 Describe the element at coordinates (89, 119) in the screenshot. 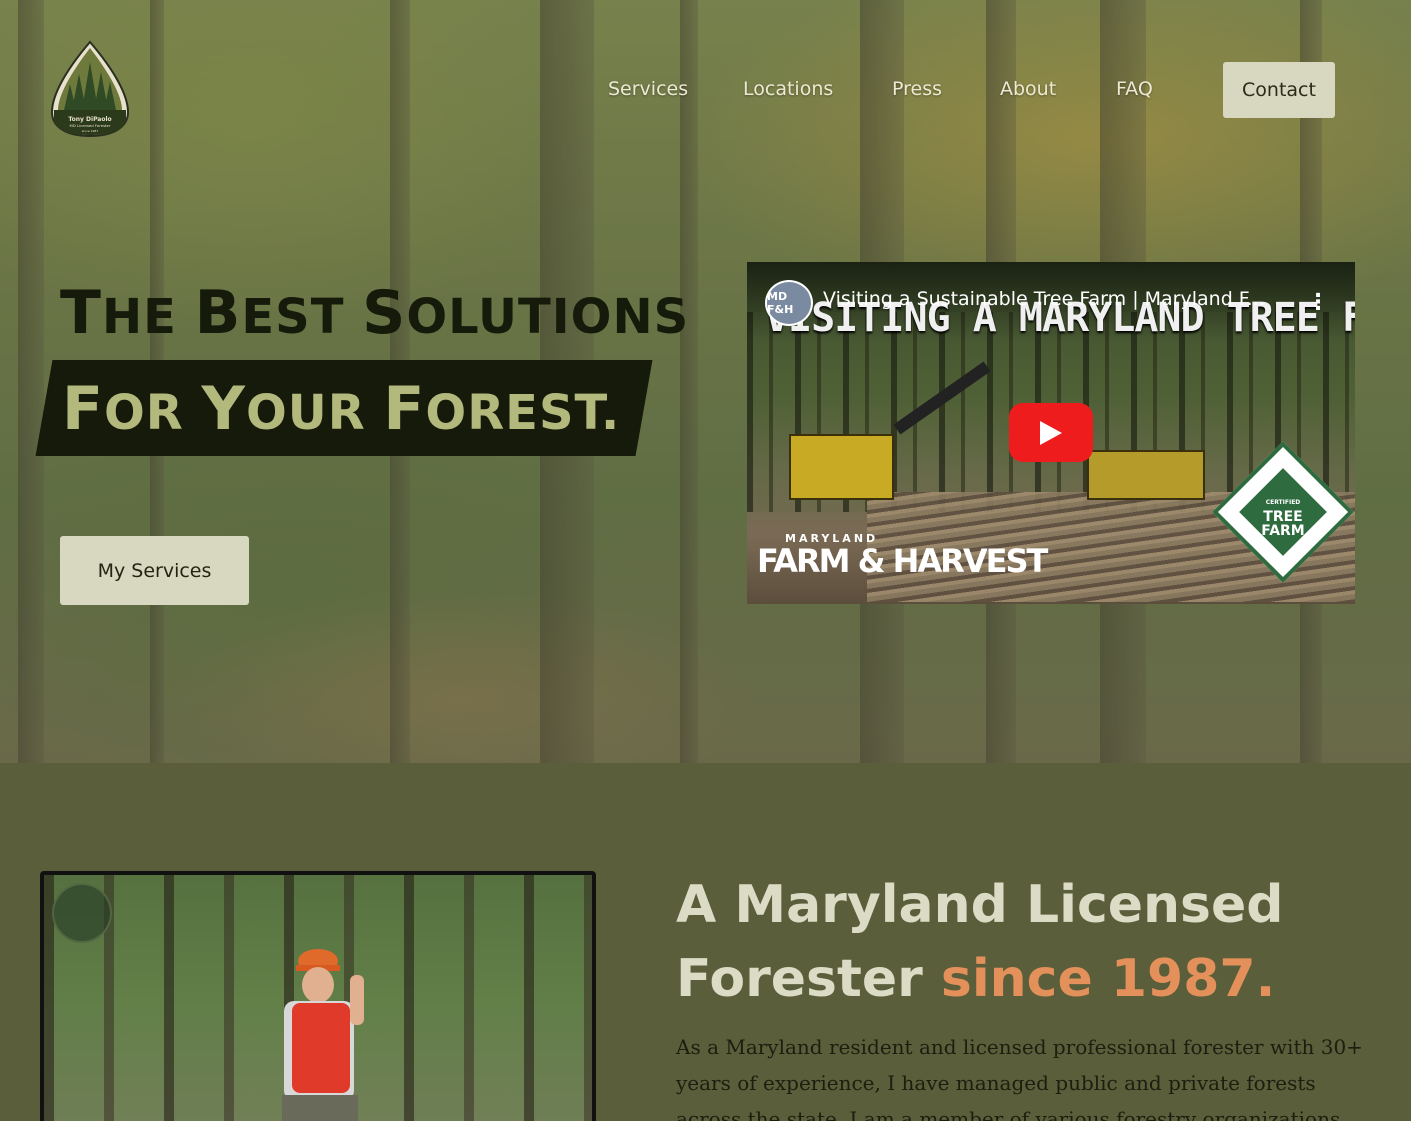

I see `svg-text: Tony DiPaolo` at that location.